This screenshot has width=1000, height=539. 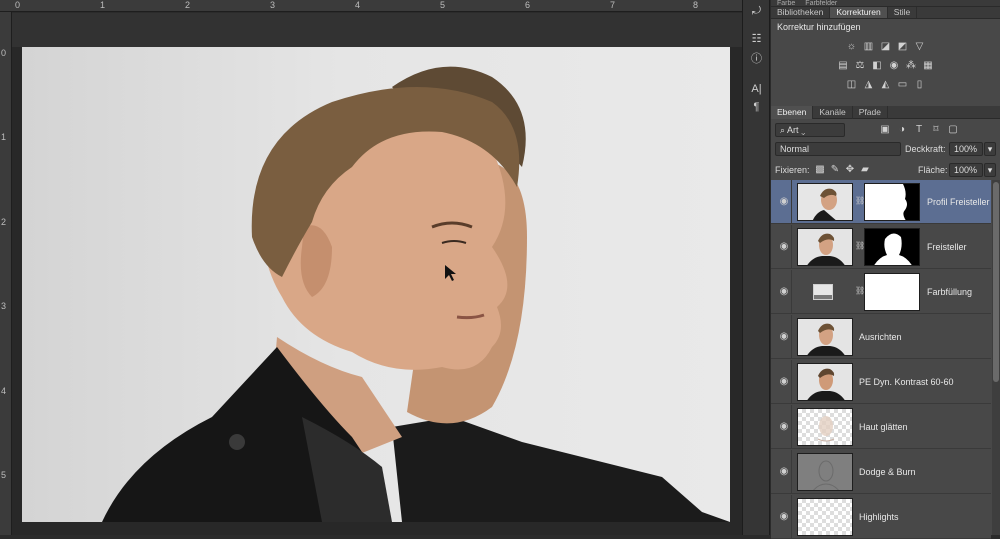 I want to click on layer-row: ◉ Dodge & Burn, so click(x=881, y=472).